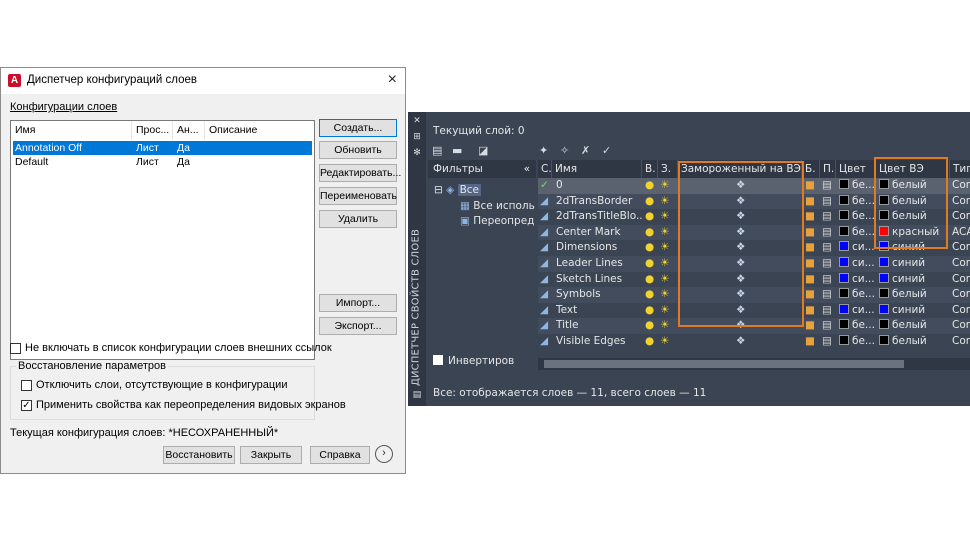 The image size is (970, 546). I want to click on more-options-icon: ›, so click(384, 454).